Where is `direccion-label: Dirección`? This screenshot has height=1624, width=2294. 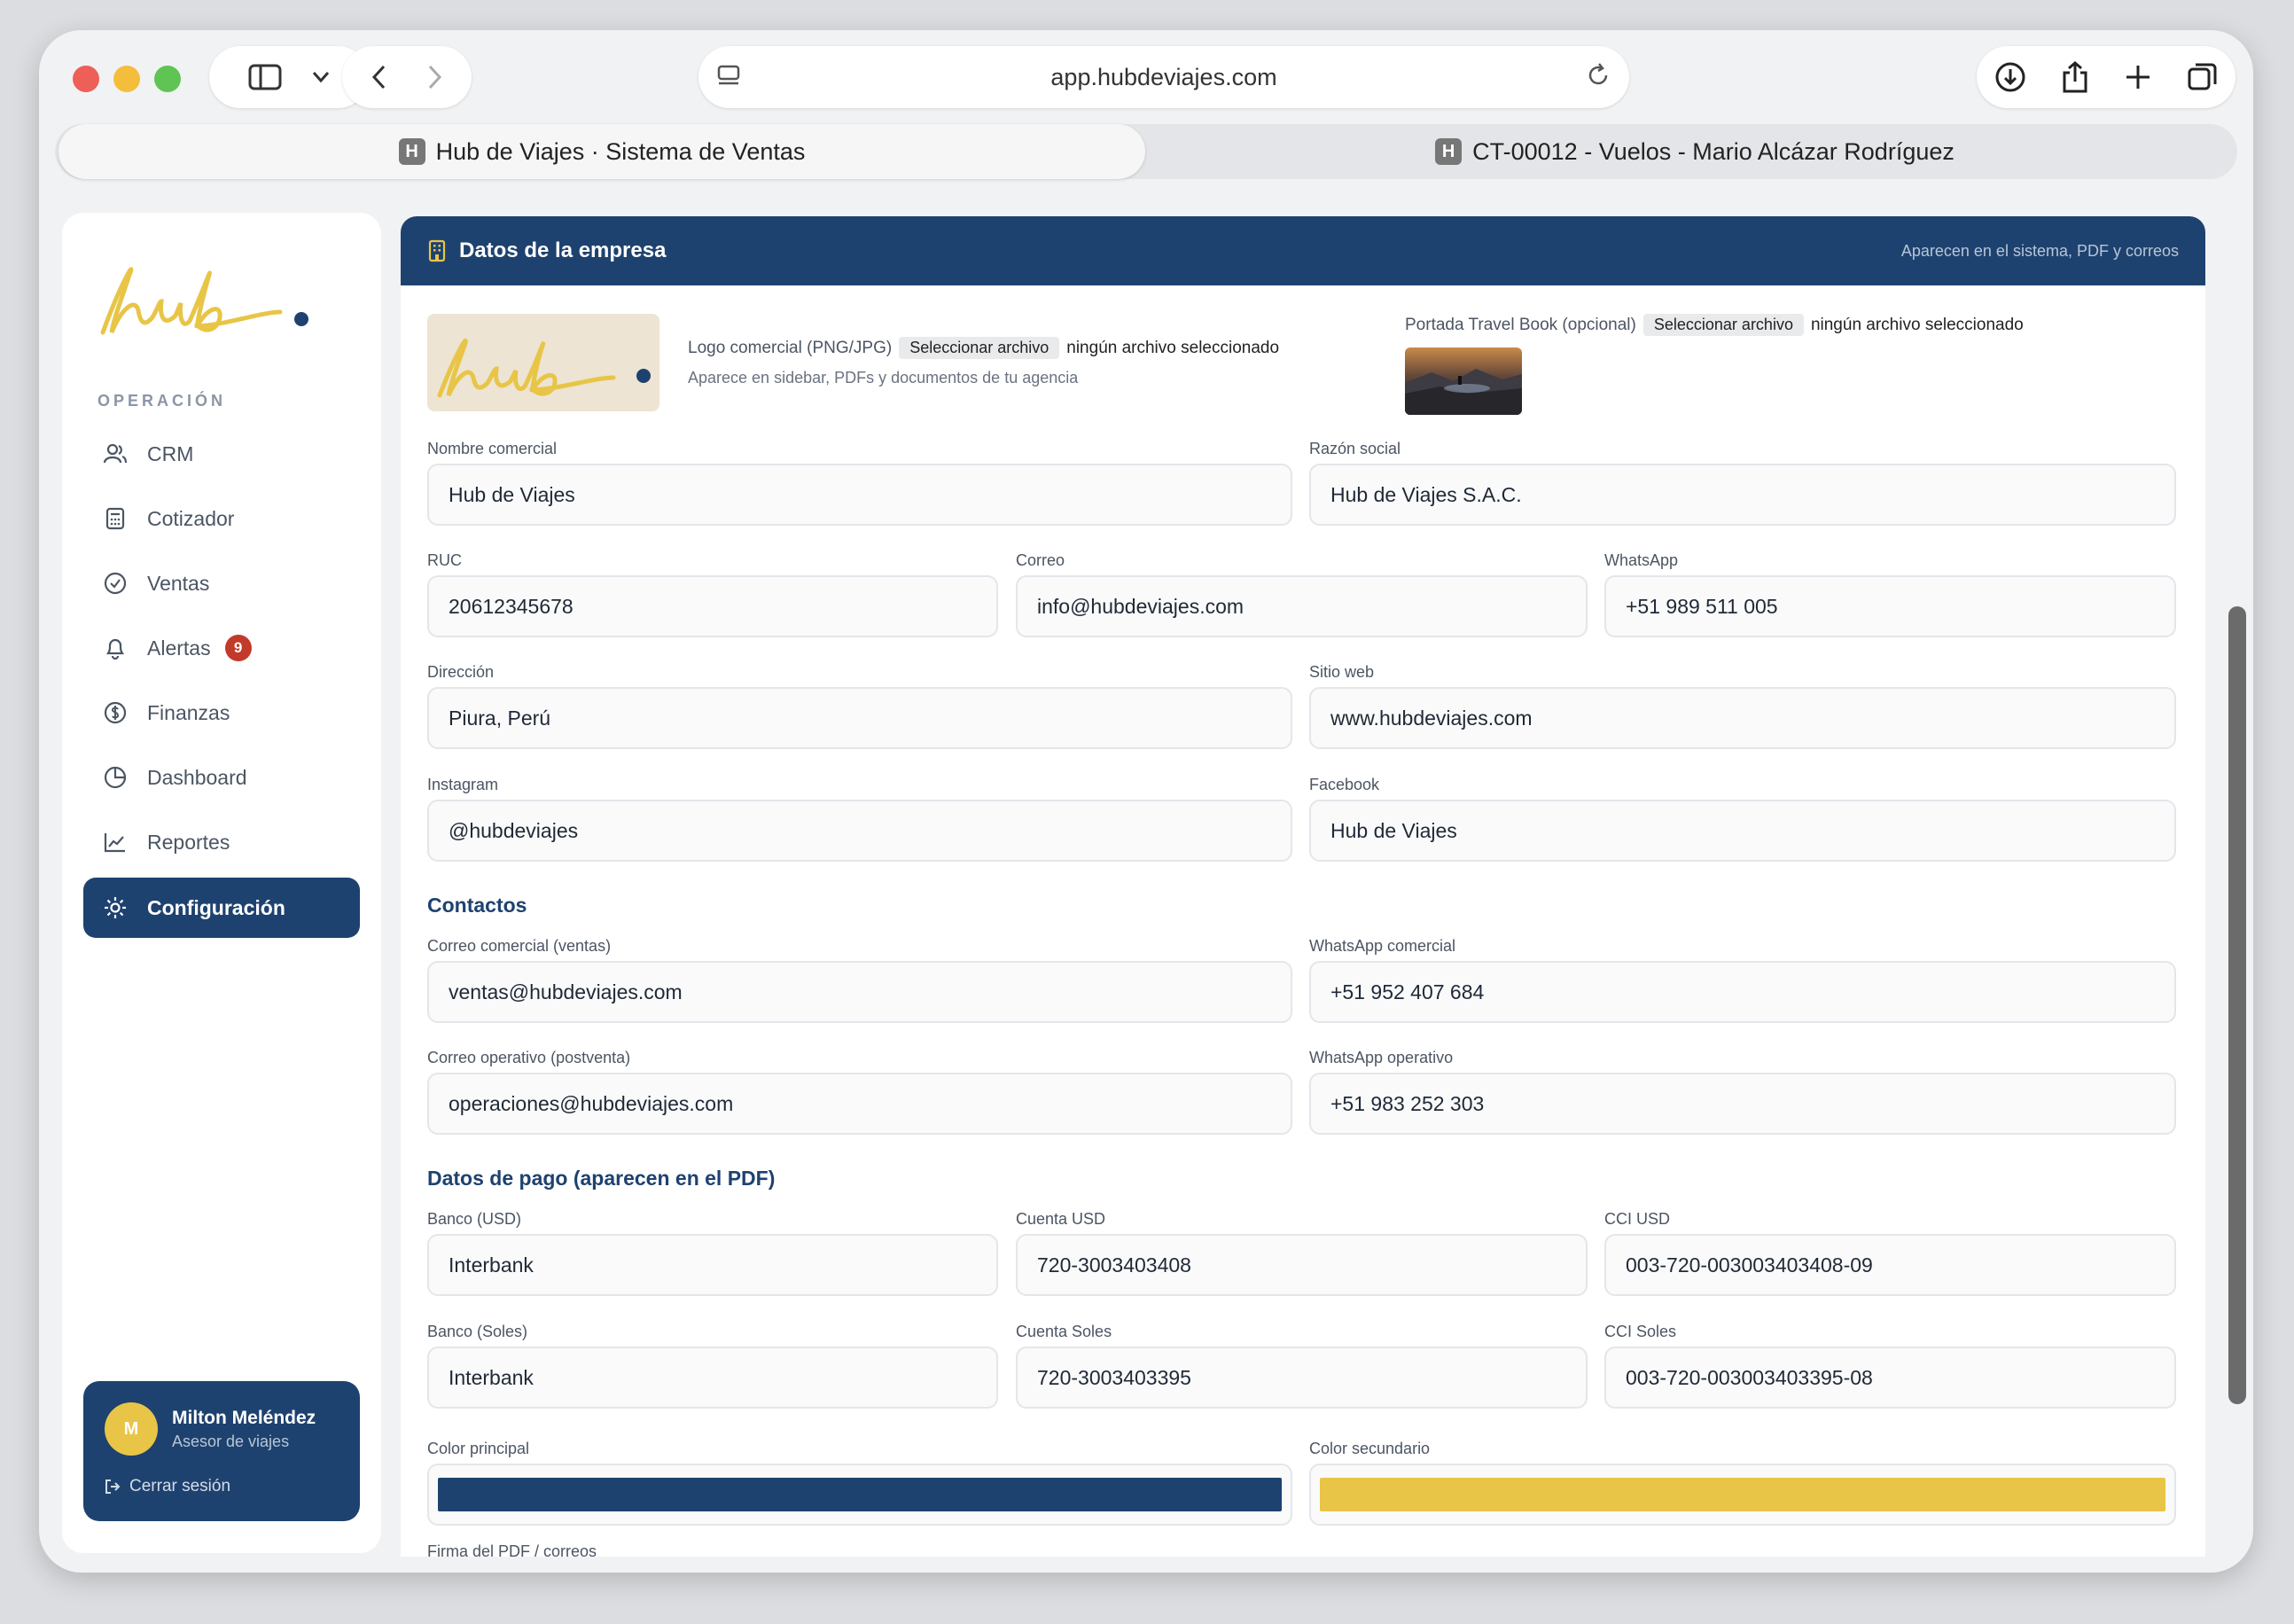
direccion-label: Dirección is located at coordinates (461, 672).